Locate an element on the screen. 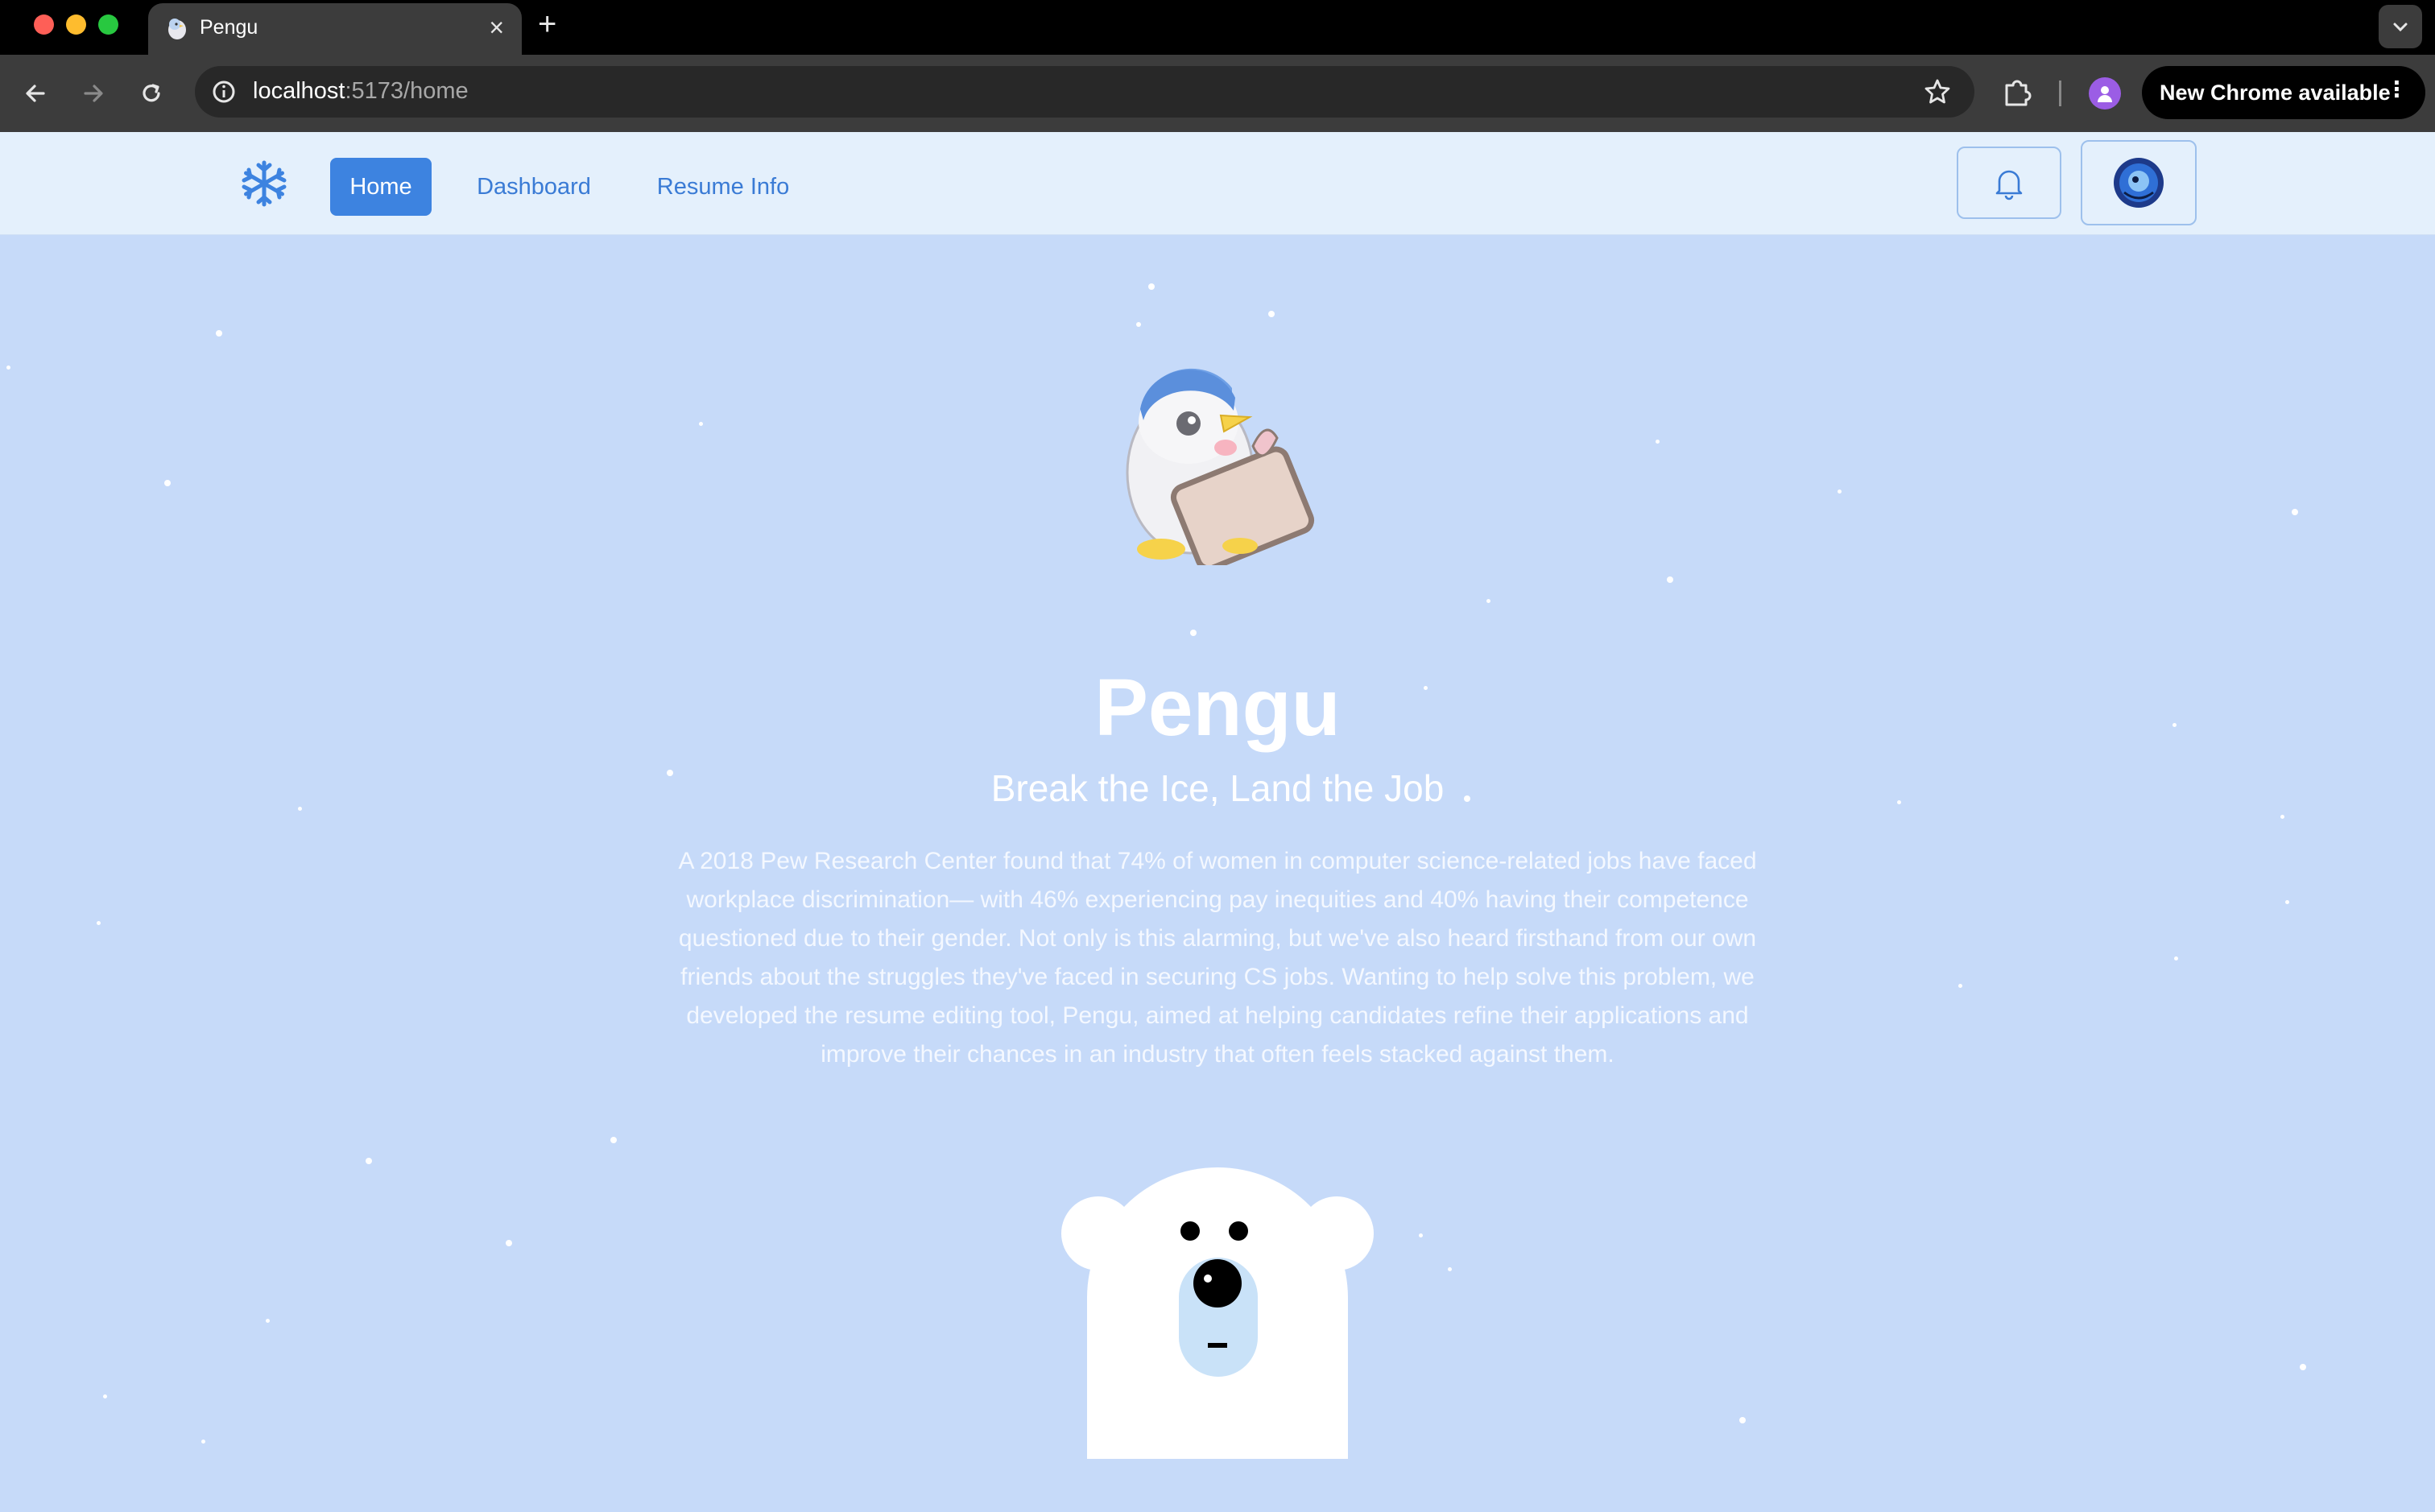 The width and height of the screenshot is (2435, 1512). nav-dashboard-link: Dashboard is located at coordinates (534, 187).